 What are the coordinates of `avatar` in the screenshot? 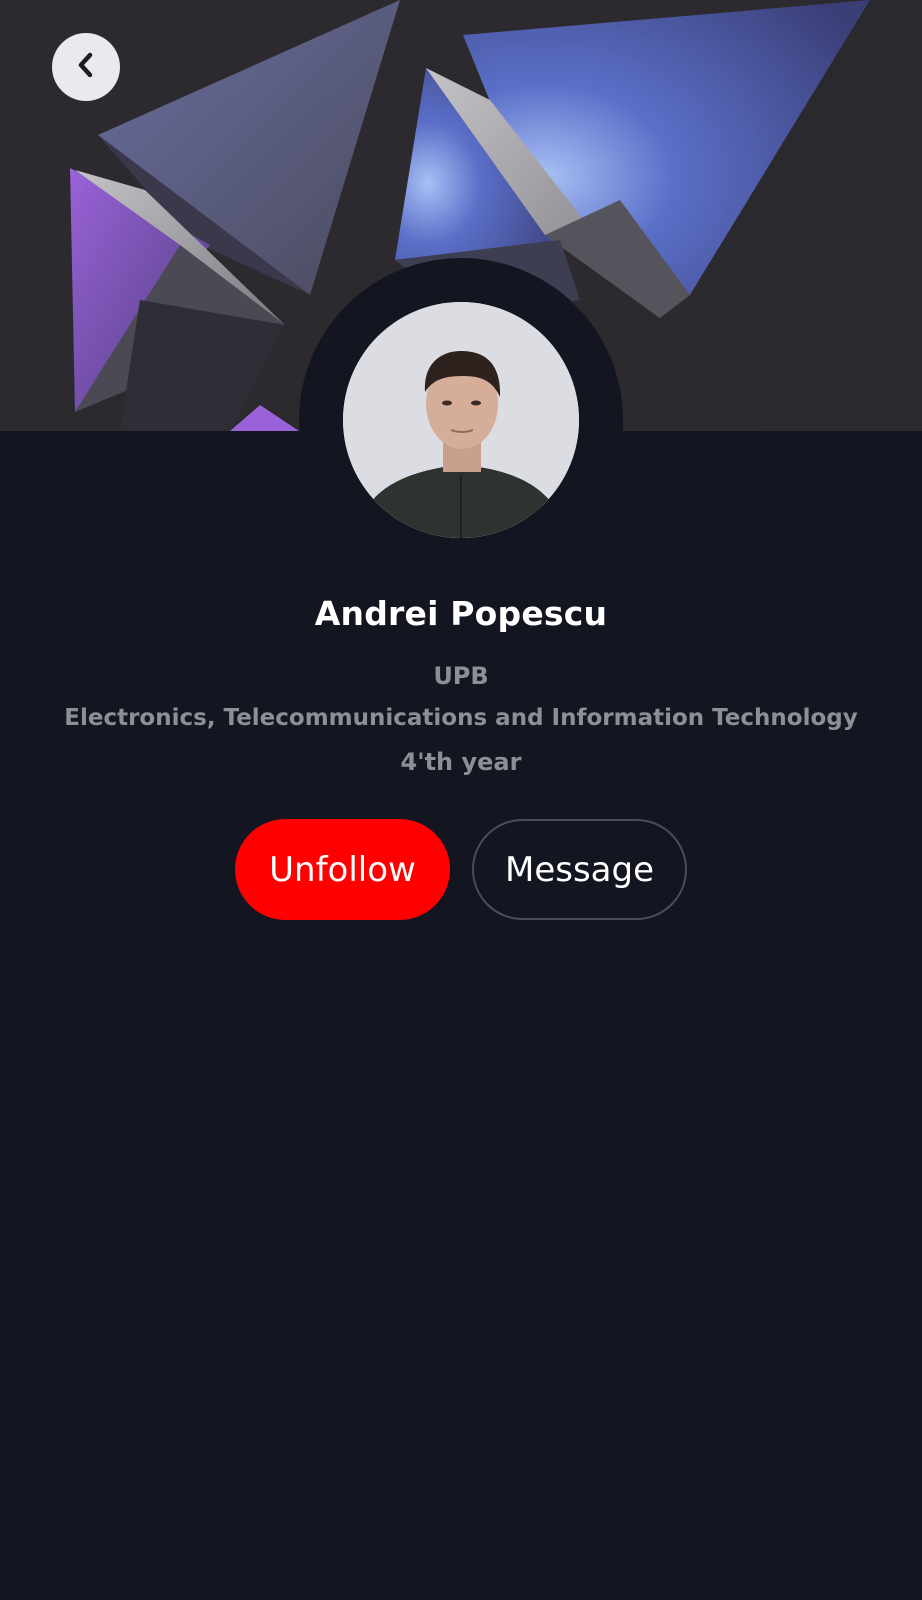 It's located at (461, 420).